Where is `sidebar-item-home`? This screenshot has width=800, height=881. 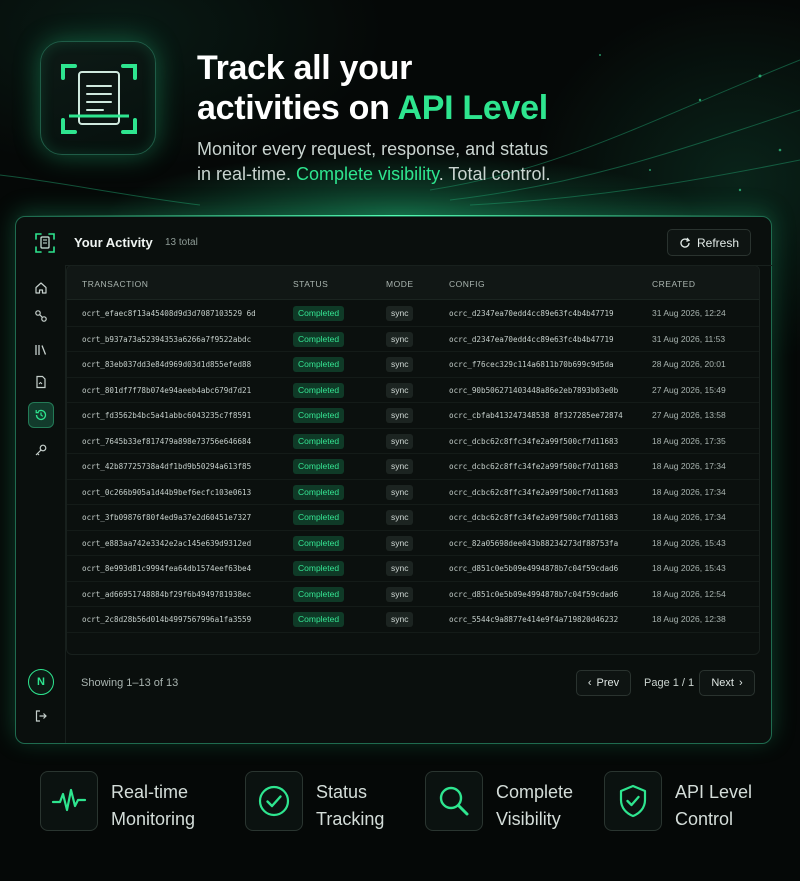
sidebar-item-home is located at coordinates (41, 288).